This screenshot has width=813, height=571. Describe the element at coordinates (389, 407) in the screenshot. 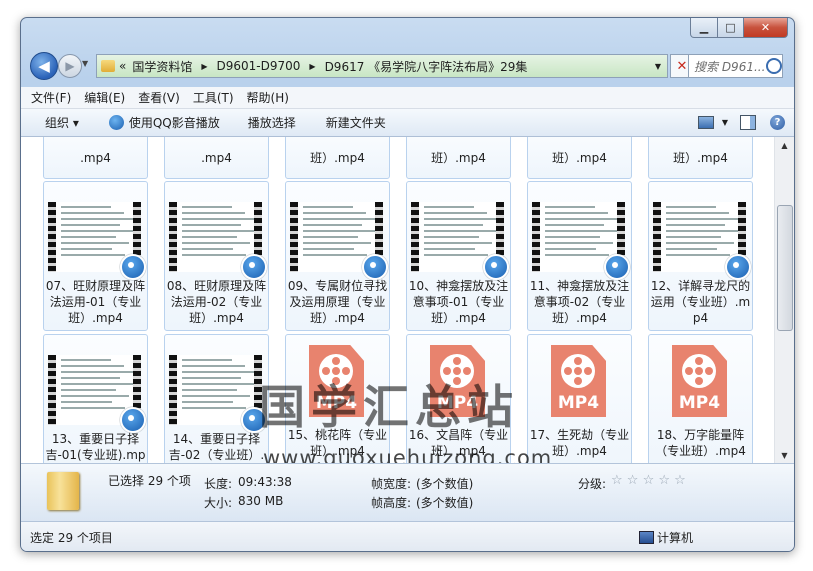

I see `watermark-title: 国学汇总站` at that location.